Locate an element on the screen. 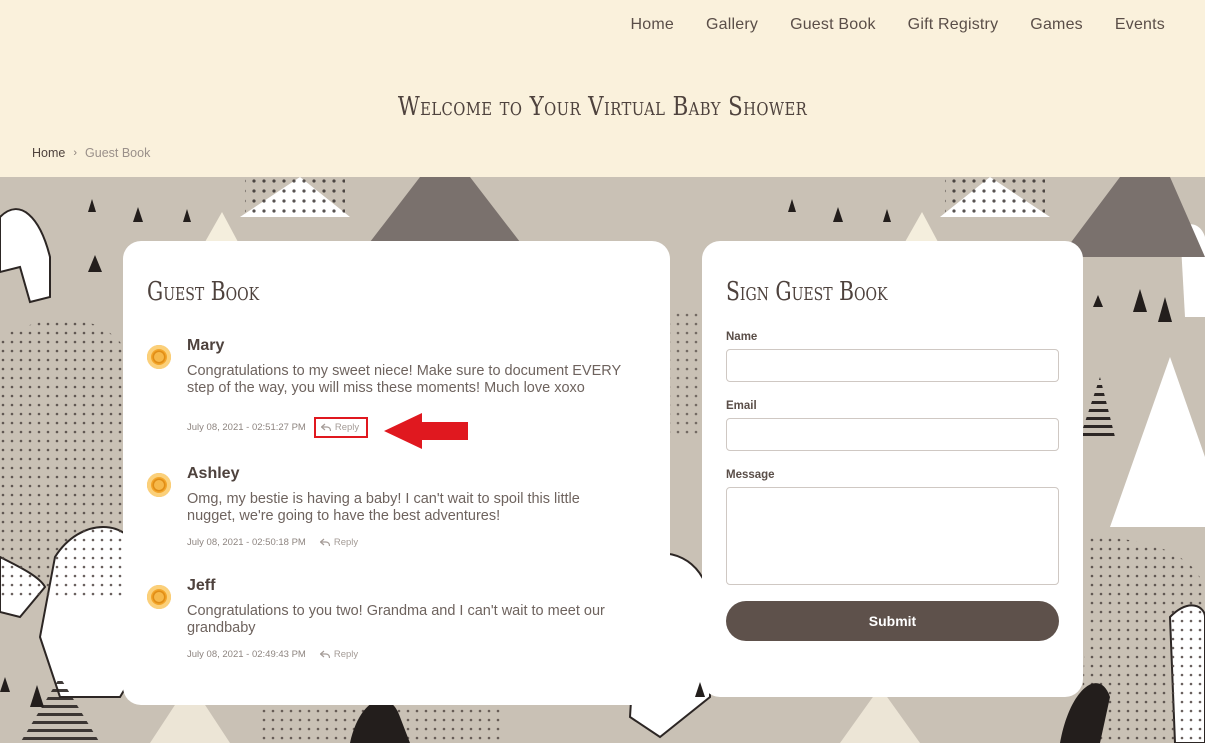  comment-meta: July 08, 2021 - 02:49:43 PM Reply is located at coordinates (272, 654).